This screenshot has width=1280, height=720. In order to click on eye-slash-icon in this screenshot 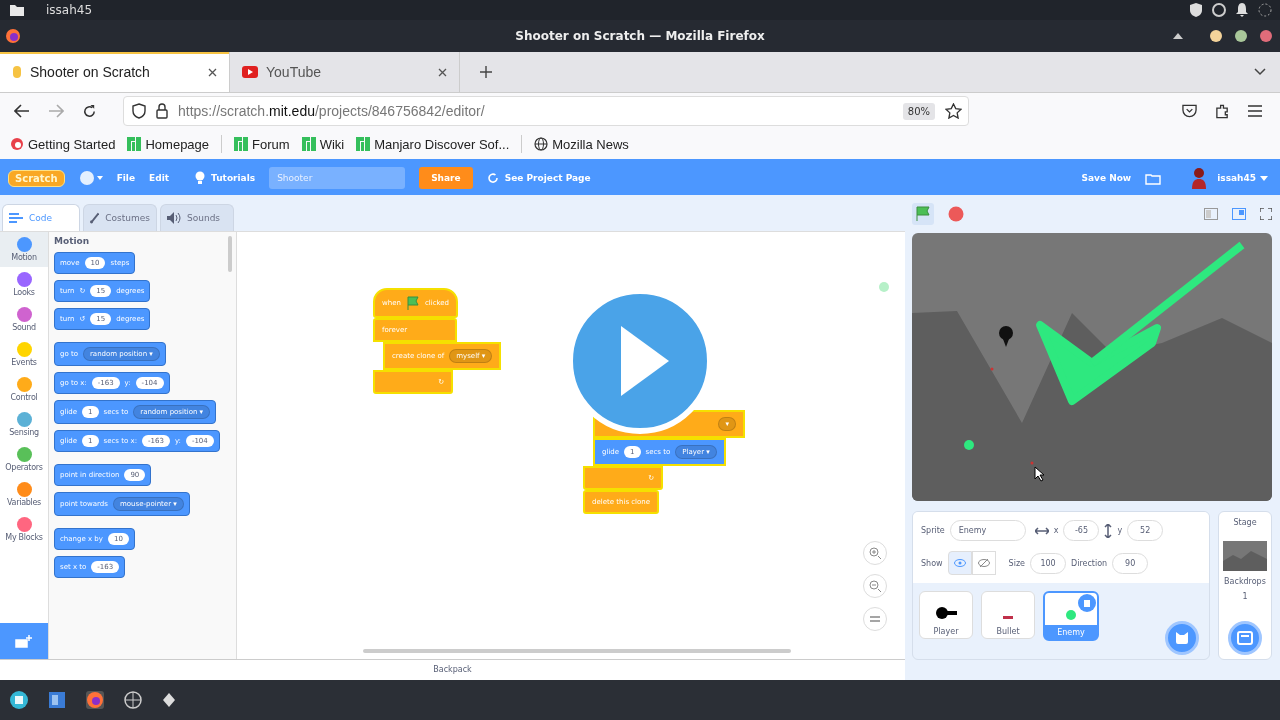, I will do `click(983, 563)`.